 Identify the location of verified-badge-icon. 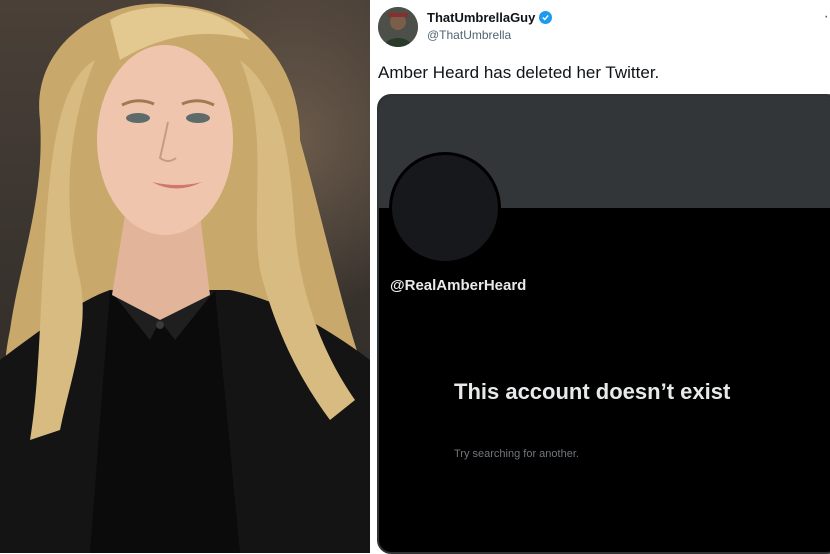
(546, 17).